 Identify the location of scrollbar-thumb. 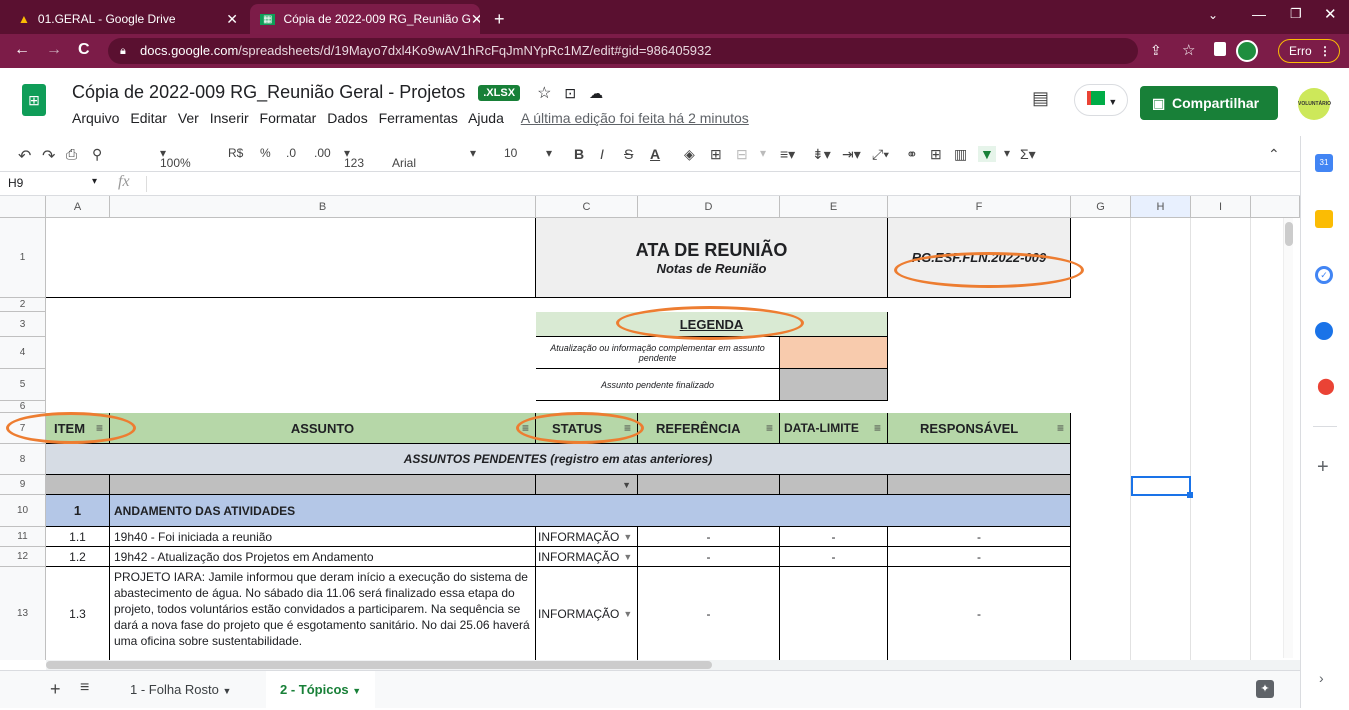
(1289, 234).